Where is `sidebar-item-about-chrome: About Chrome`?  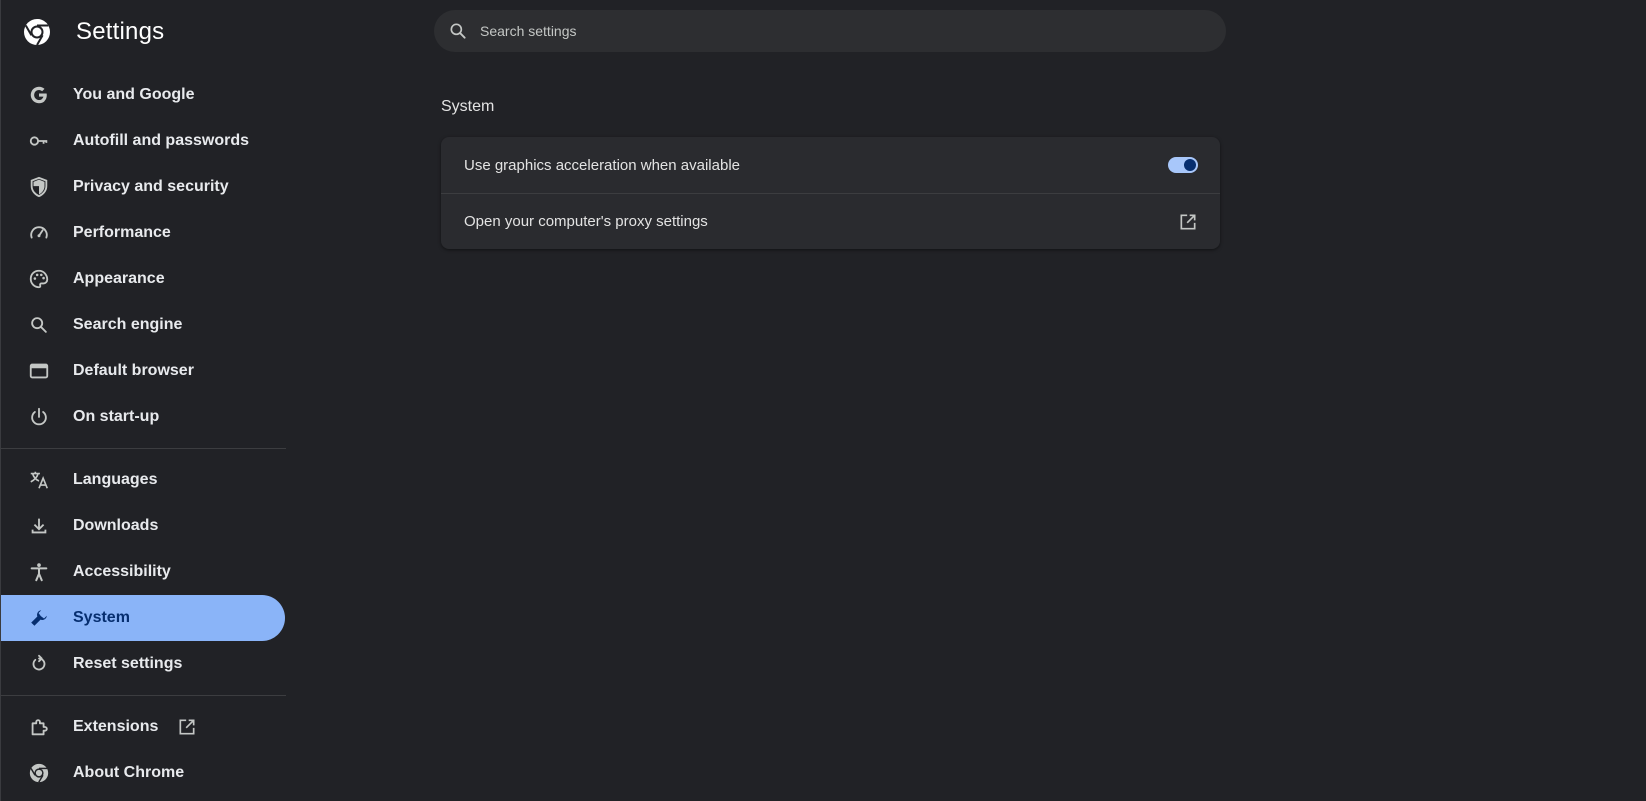 sidebar-item-about-chrome: About Chrome is located at coordinates (143, 773).